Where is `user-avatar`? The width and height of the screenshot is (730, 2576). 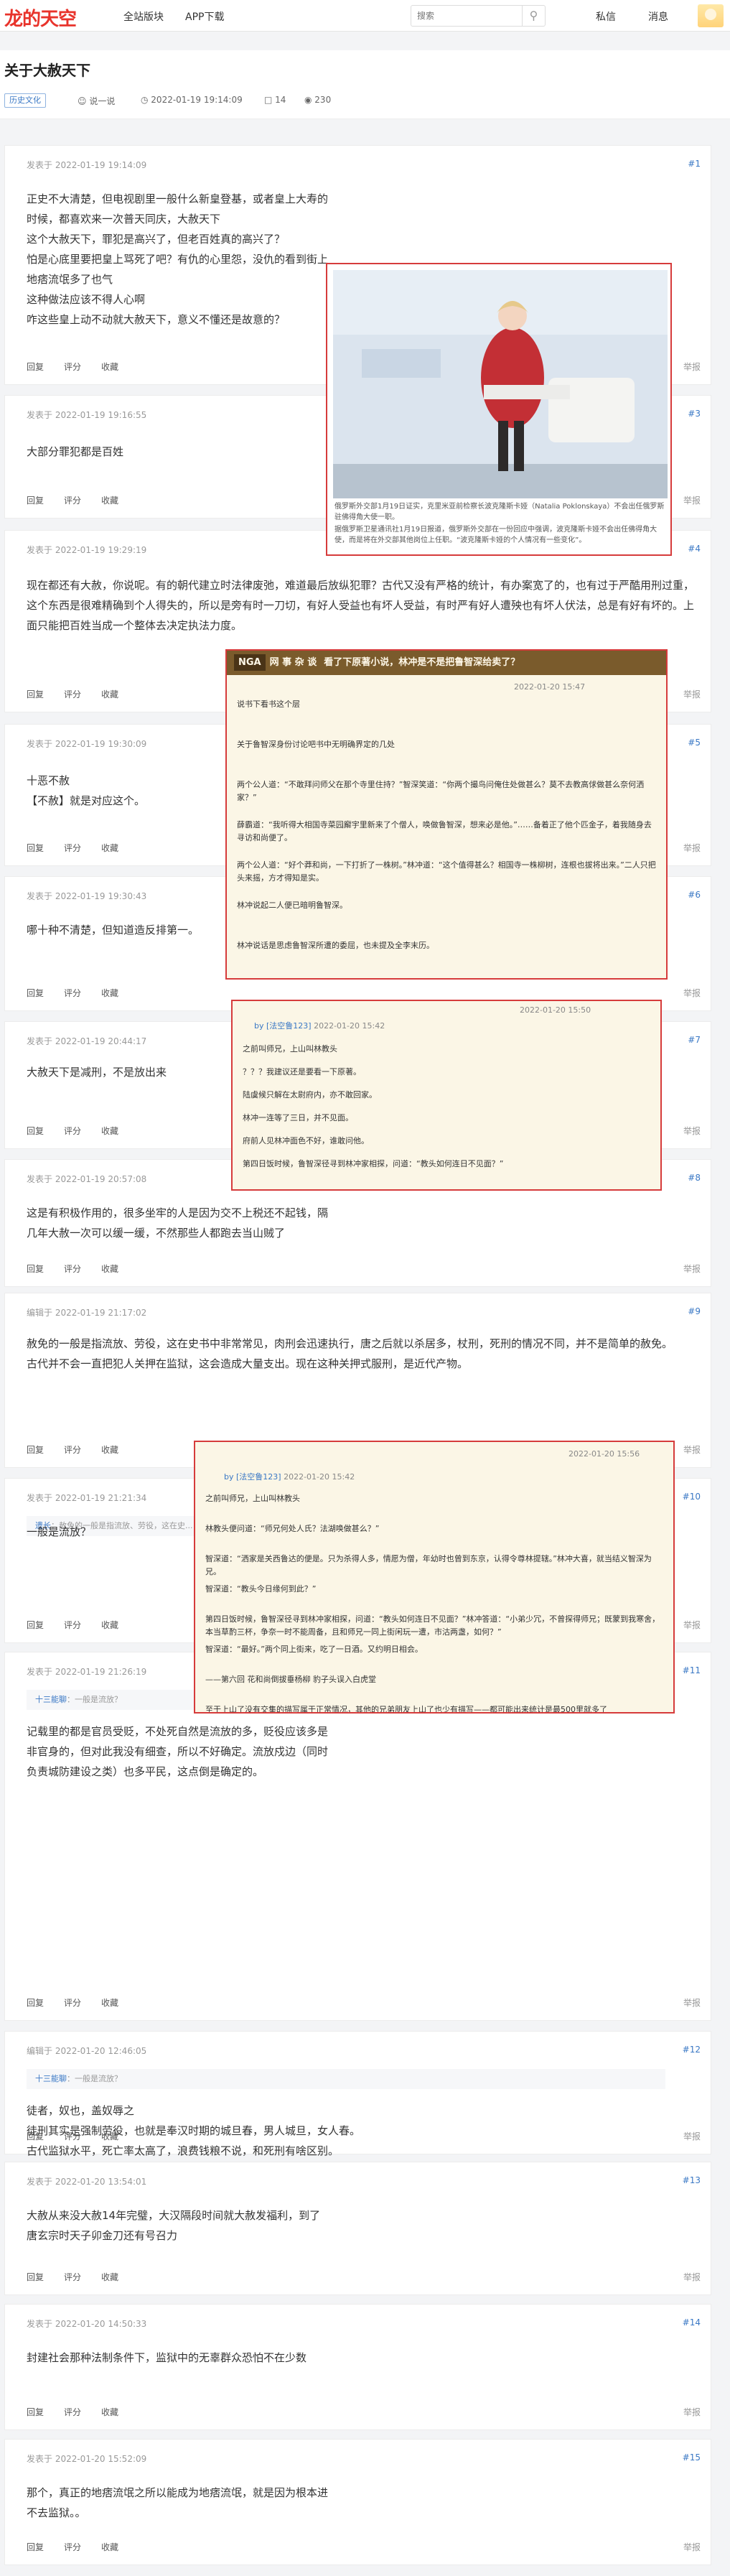 user-avatar is located at coordinates (711, 16).